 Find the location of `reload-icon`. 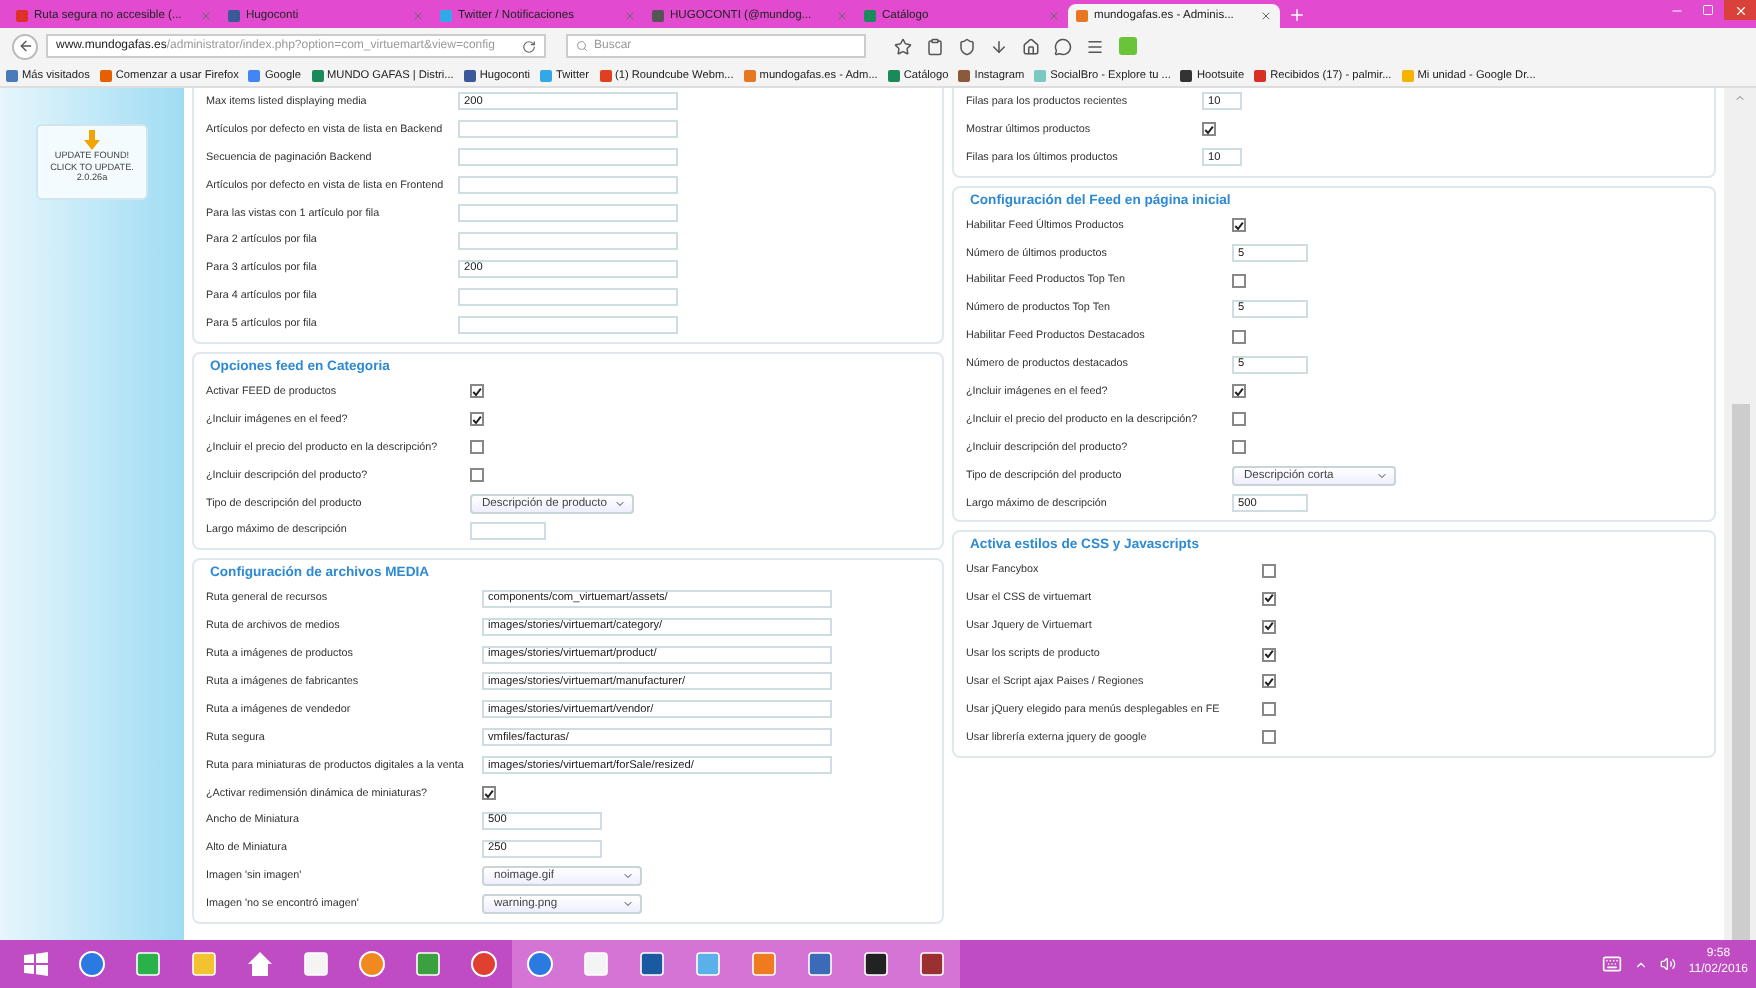

reload-icon is located at coordinates (529, 46).